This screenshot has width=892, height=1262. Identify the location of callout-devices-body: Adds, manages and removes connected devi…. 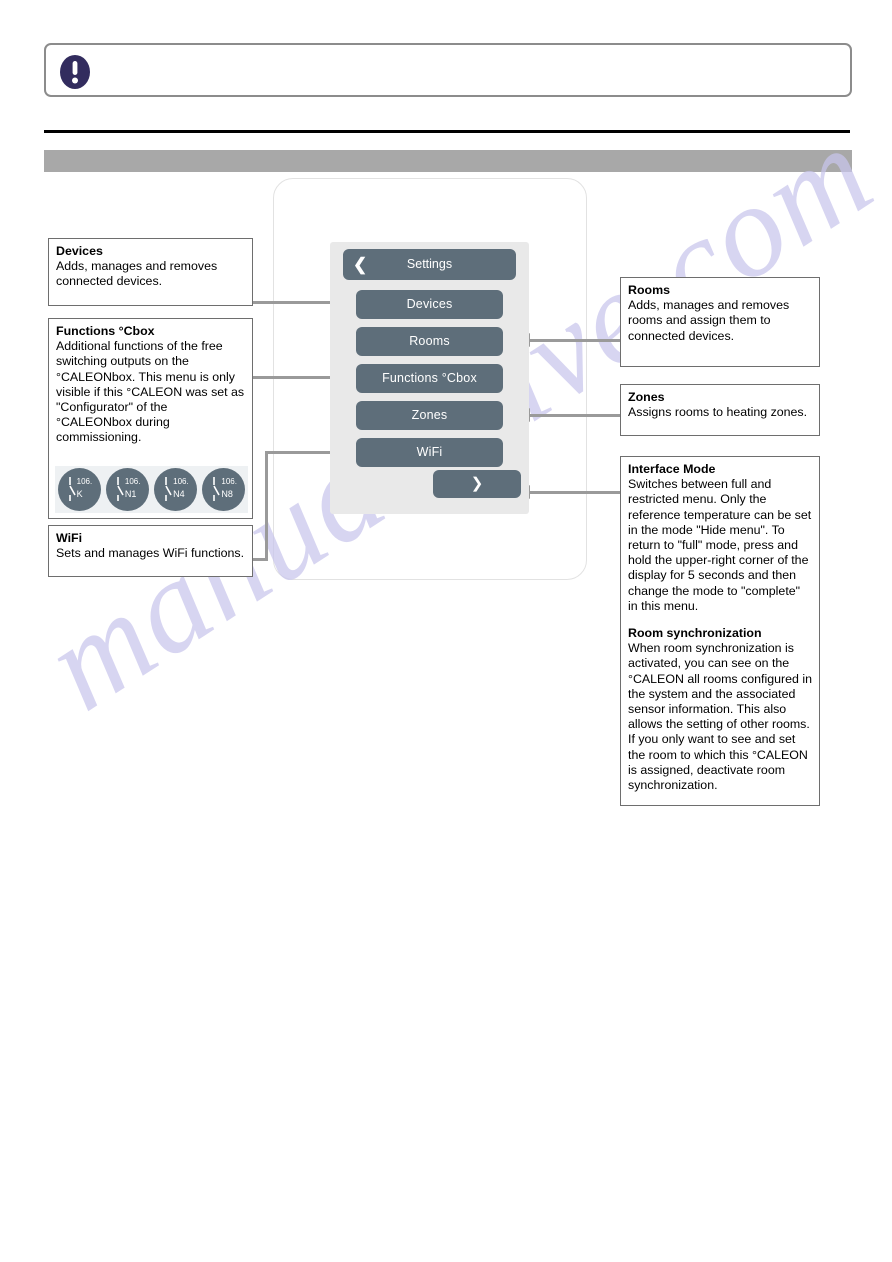
(137, 274).